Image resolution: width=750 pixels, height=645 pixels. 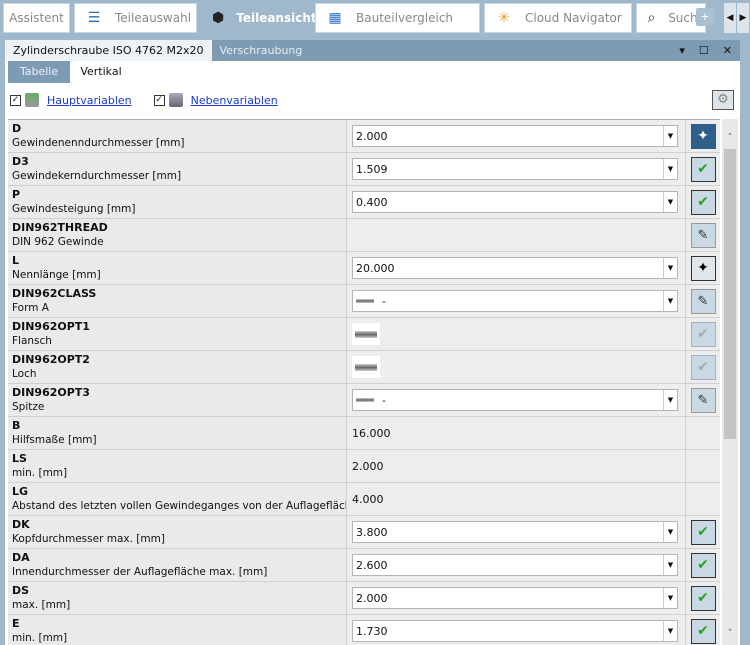 I want to click on variable-action-cell, so click(x=703, y=433).